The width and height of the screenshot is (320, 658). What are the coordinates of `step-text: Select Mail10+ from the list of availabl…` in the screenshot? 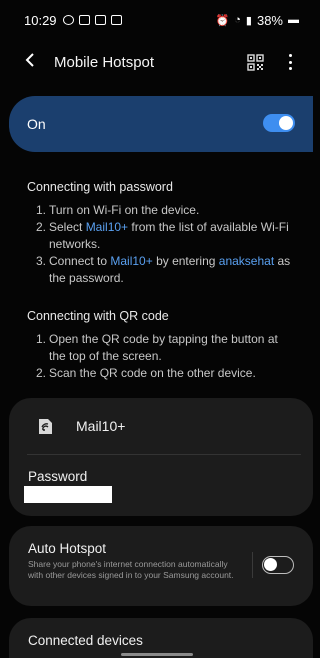 It's located at (173, 236).